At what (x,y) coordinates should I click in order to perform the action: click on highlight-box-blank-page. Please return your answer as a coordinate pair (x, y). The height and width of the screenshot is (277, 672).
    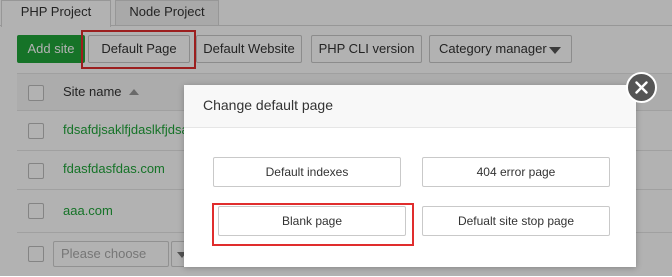
    Looking at the image, I should click on (313, 224).